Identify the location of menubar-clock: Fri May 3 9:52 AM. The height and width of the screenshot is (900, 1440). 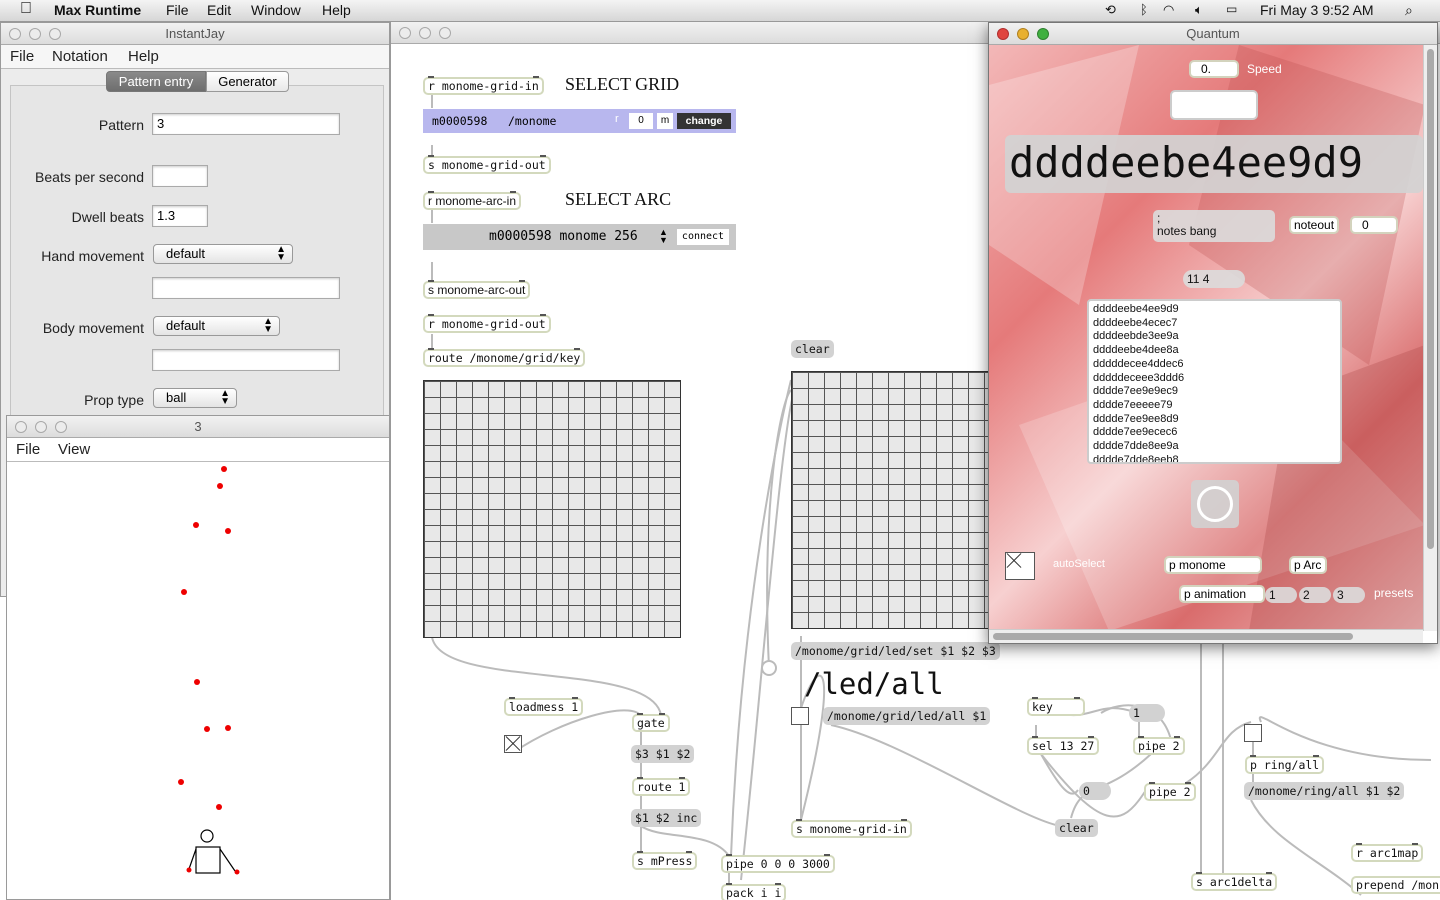
(1317, 10).